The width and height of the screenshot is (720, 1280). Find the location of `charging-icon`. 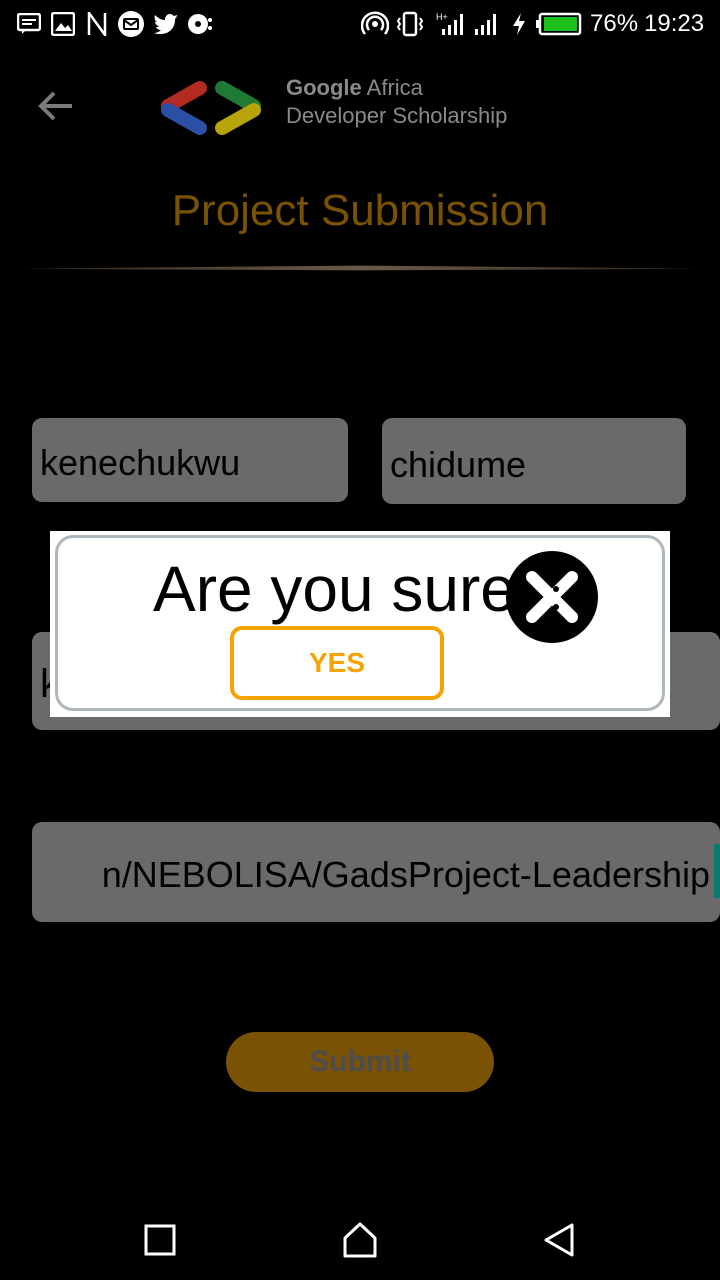

charging-icon is located at coordinates (519, 24).